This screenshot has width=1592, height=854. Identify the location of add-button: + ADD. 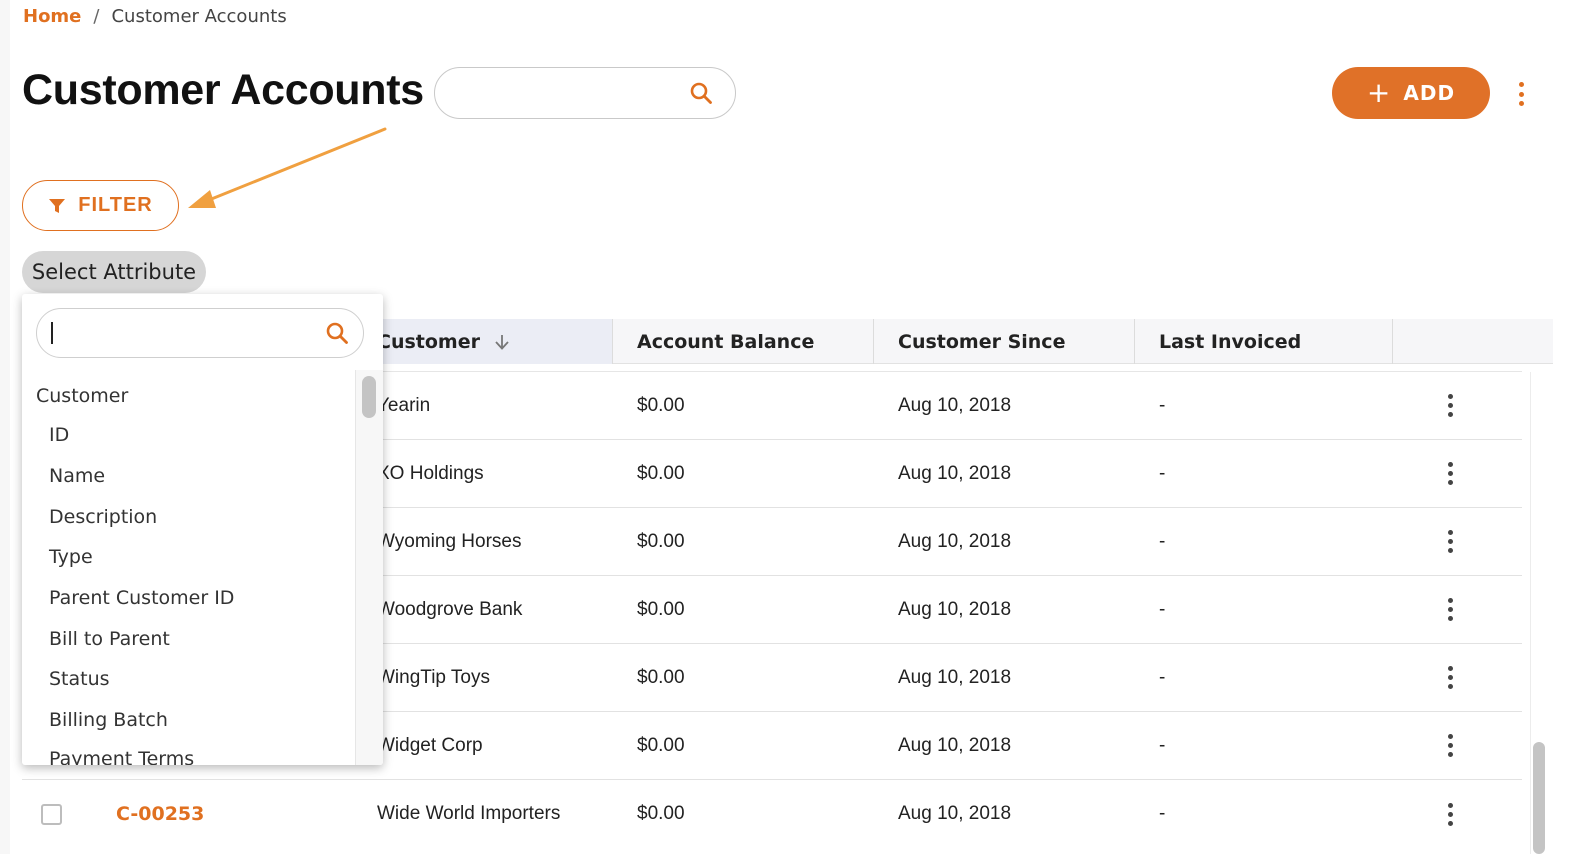
(1411, 93).